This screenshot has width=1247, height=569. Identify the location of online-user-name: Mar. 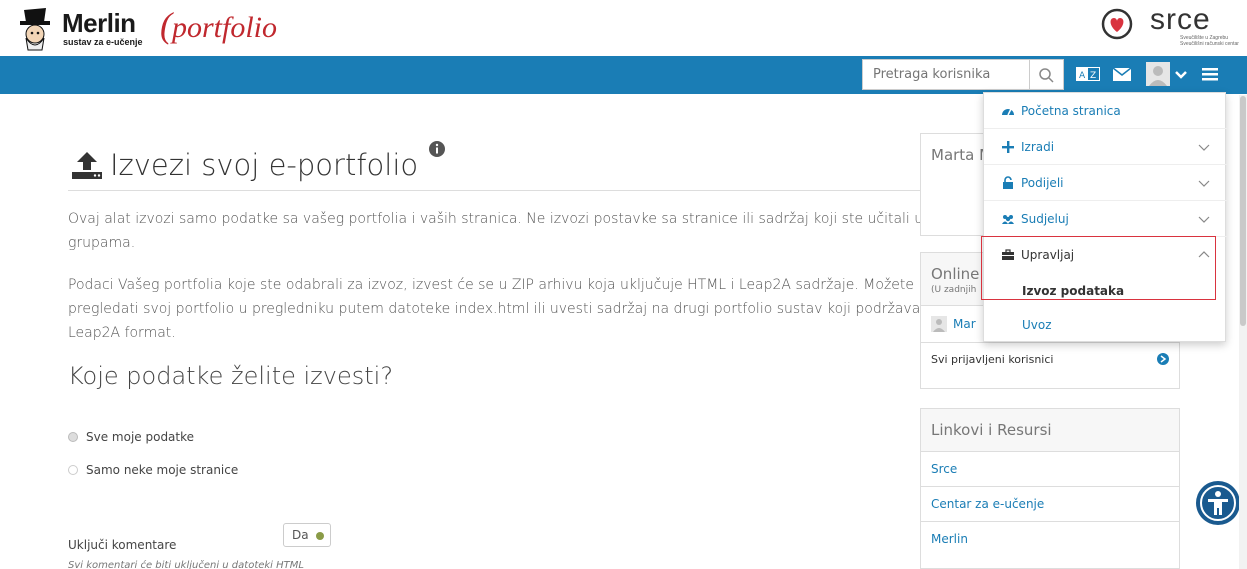
(964, 324).